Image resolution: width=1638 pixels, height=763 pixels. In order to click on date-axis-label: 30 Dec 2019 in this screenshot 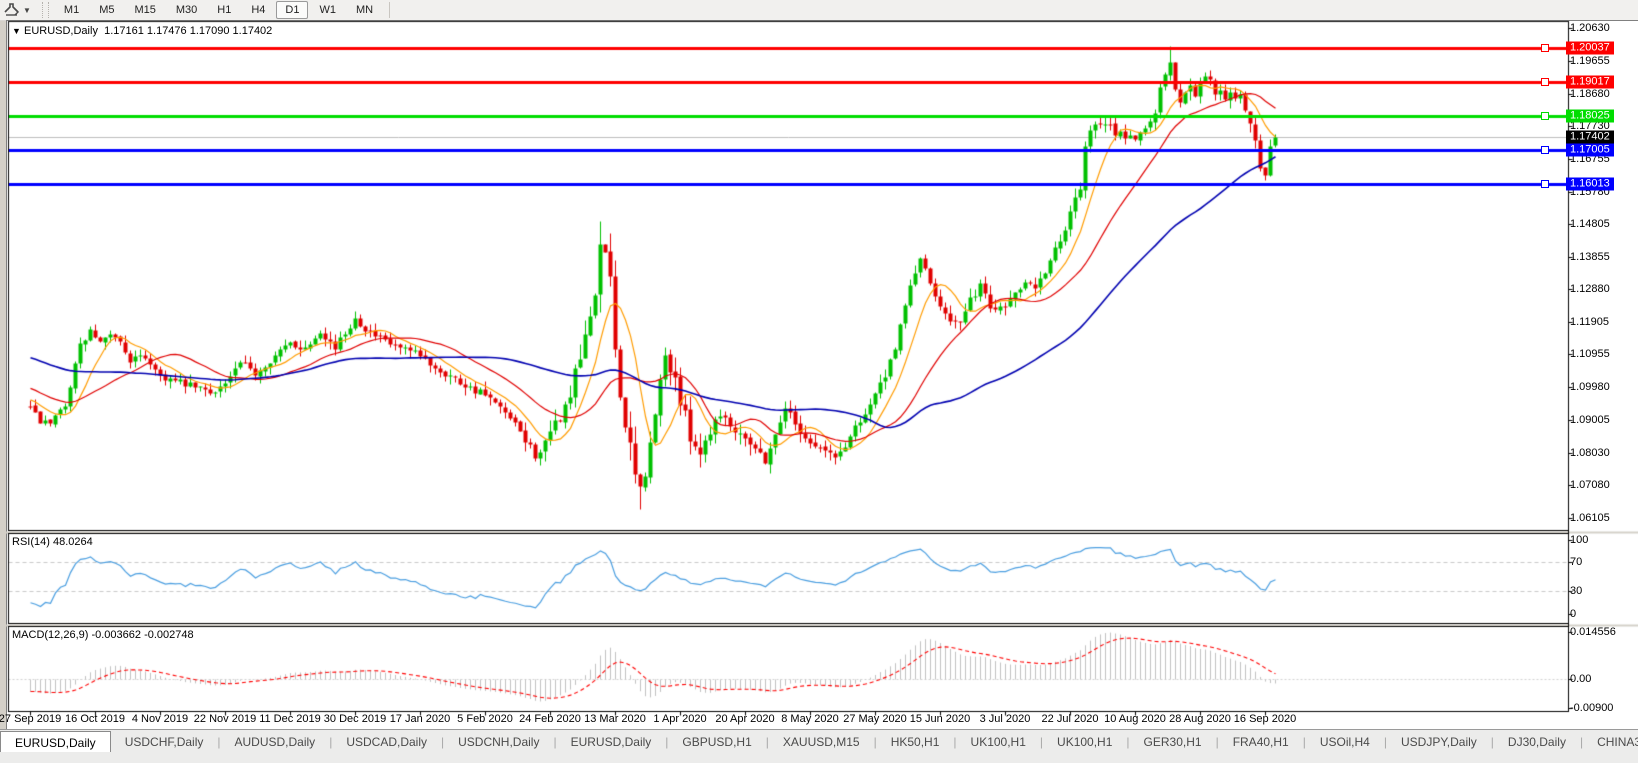, I will do `click(355, 719)`.